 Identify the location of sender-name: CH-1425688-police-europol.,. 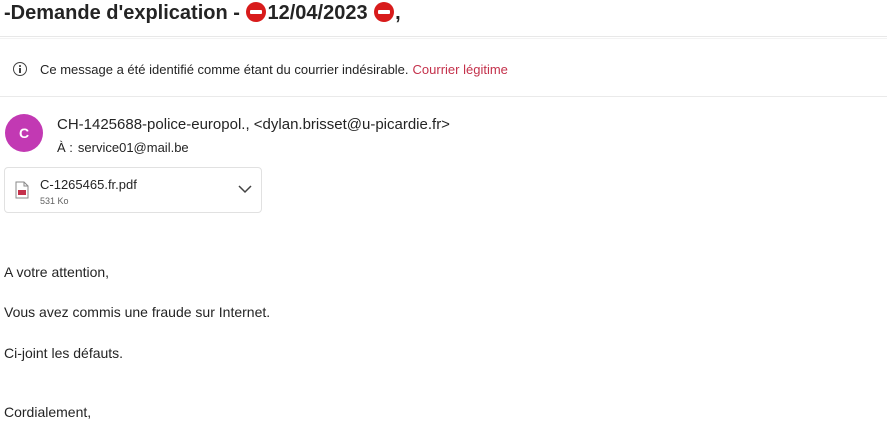
(153, 124).